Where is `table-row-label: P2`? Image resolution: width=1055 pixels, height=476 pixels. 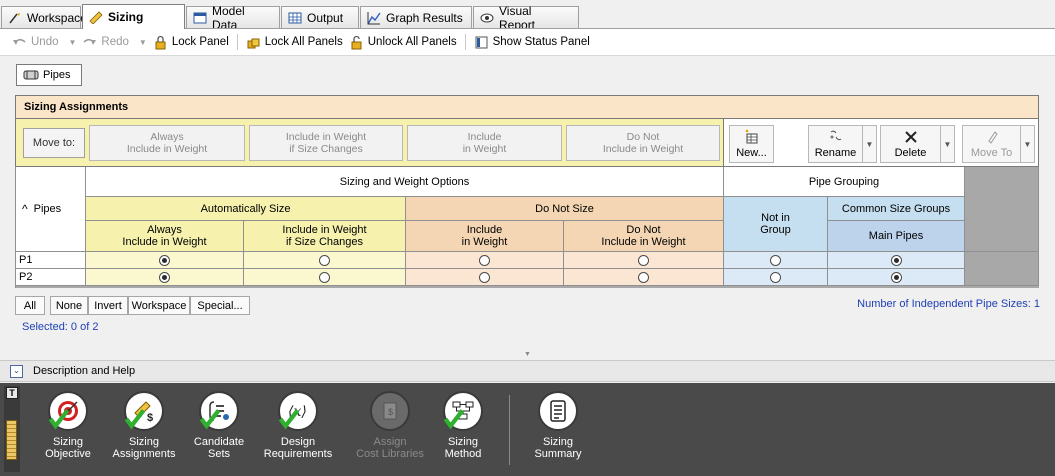
table-row-label: P2 is located at coordinates (51, 277).